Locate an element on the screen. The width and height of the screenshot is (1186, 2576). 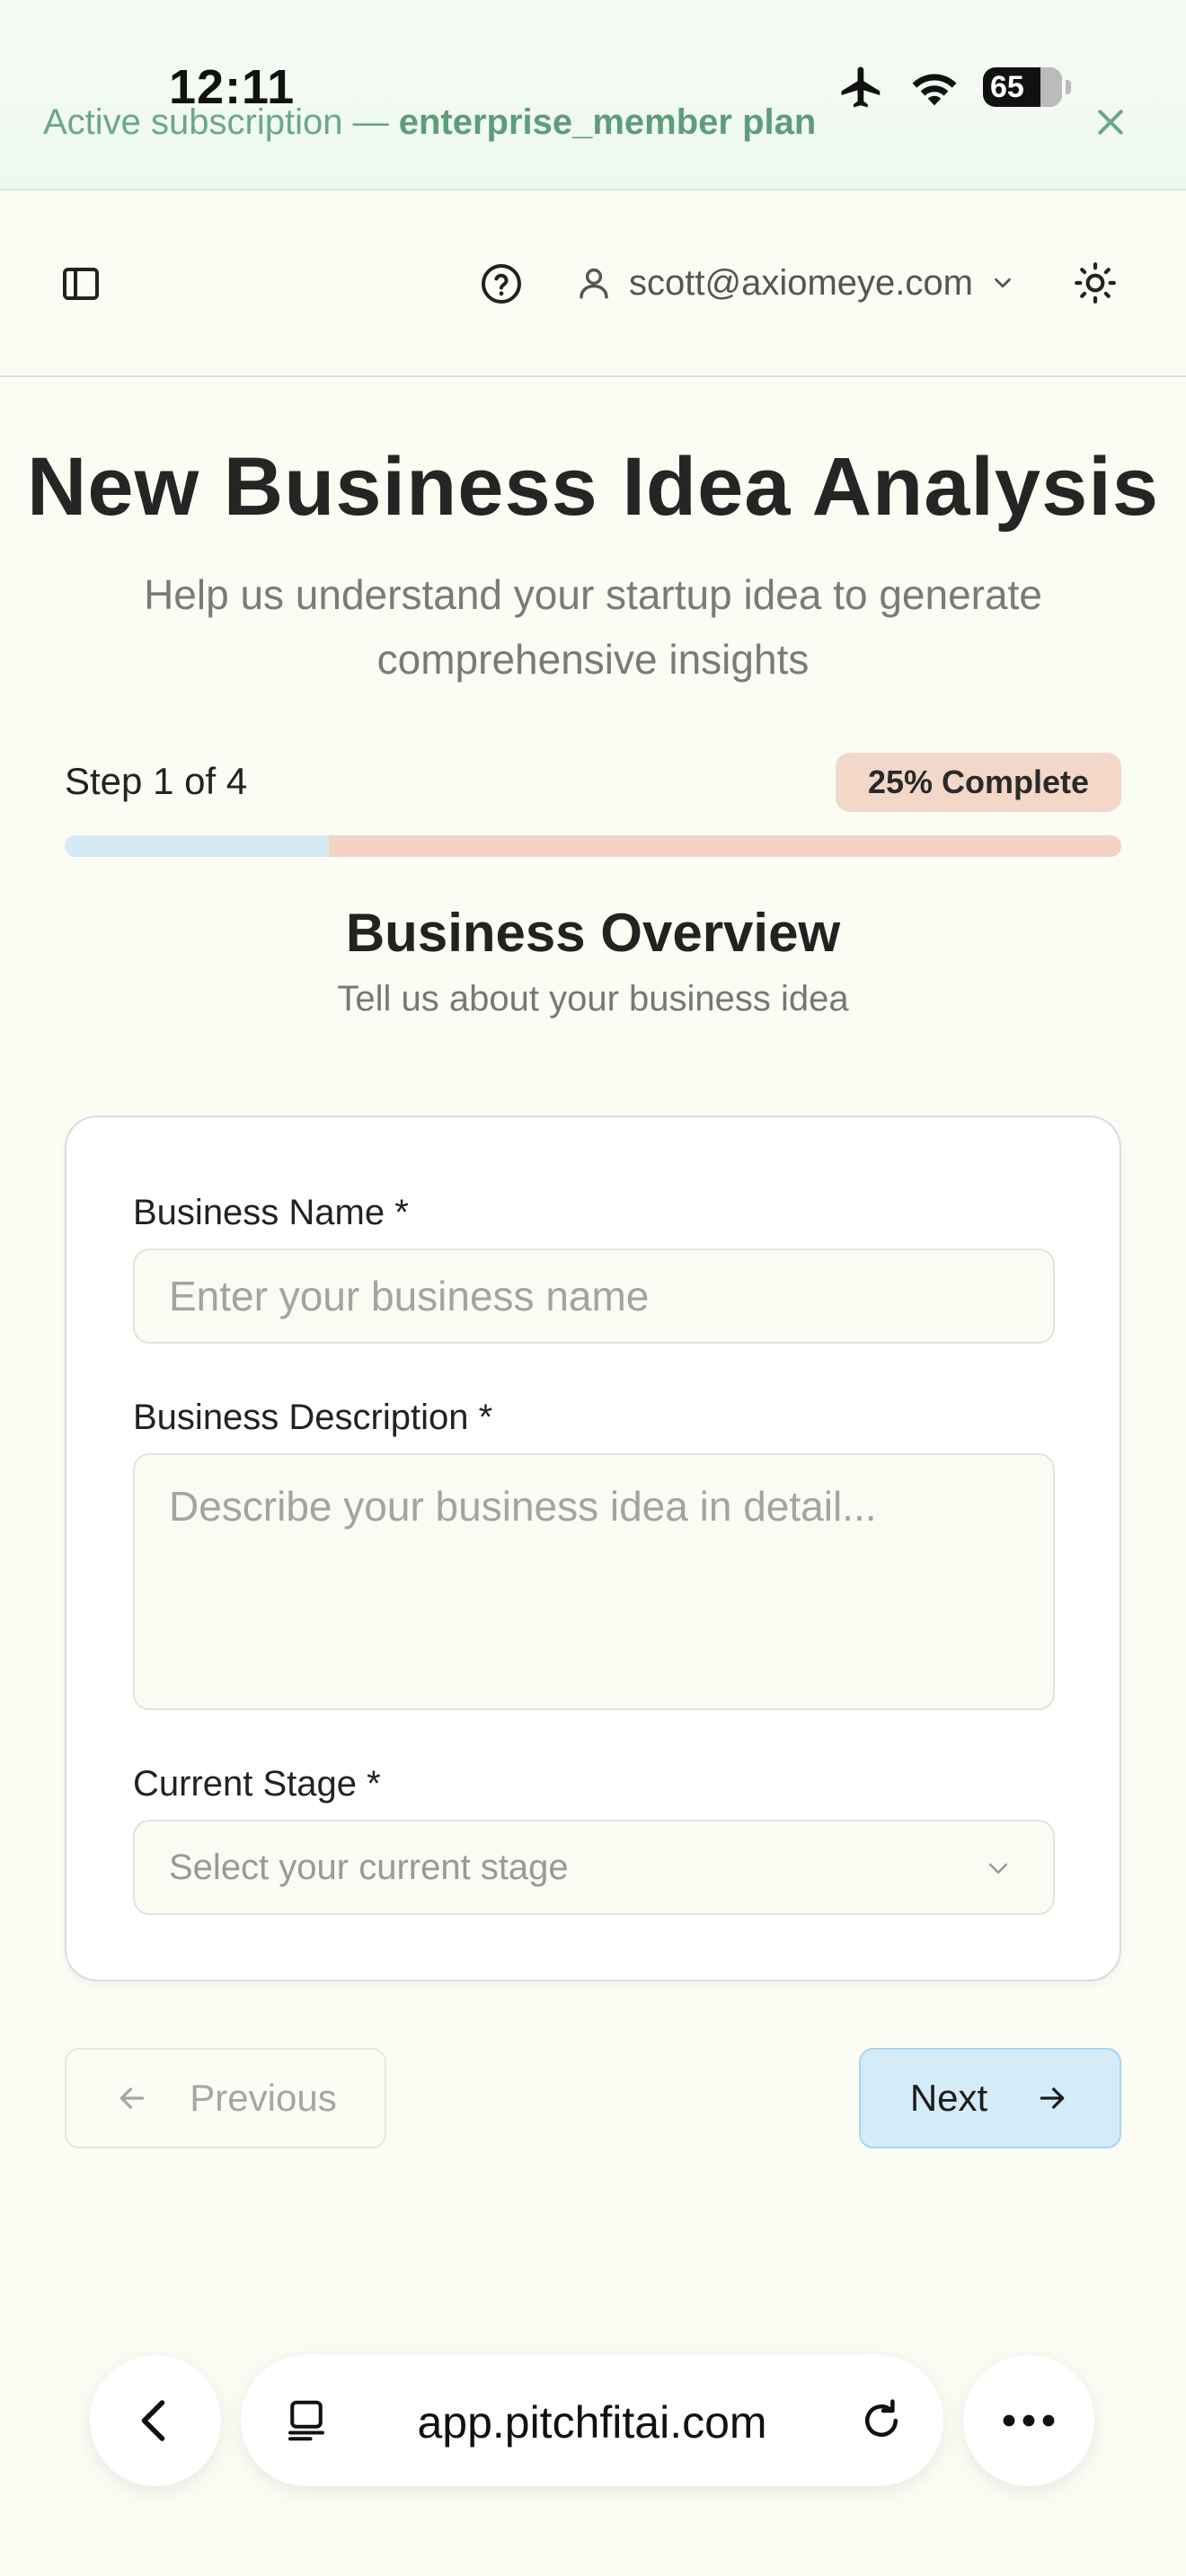
user-icon is located at coordinates (594, 283).